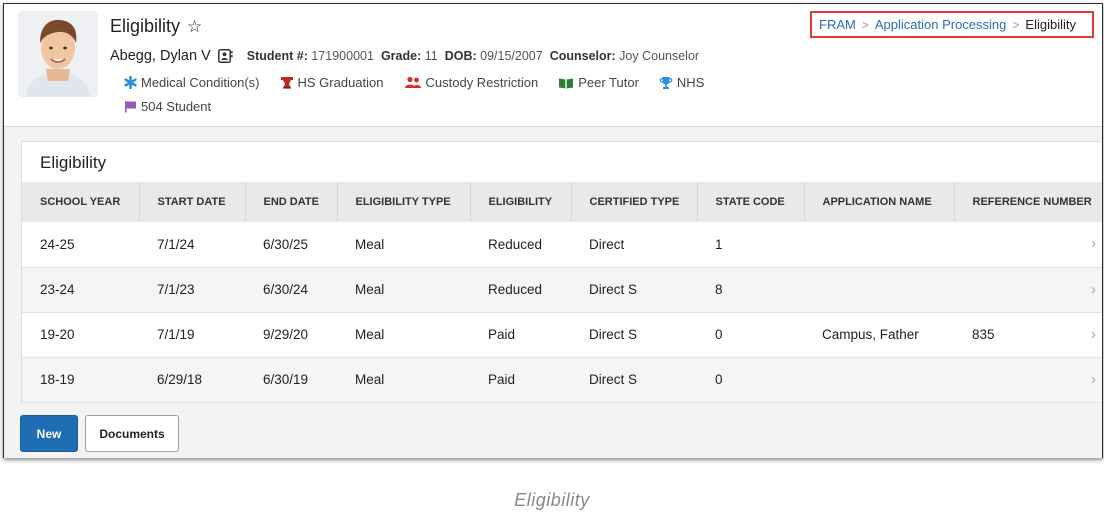 Image resolution: width=1104 pixels, height=524 pixels. Describe the element at coordinates (286, 83) in the screenshot. I see `graduation-cap-icon` at that location.